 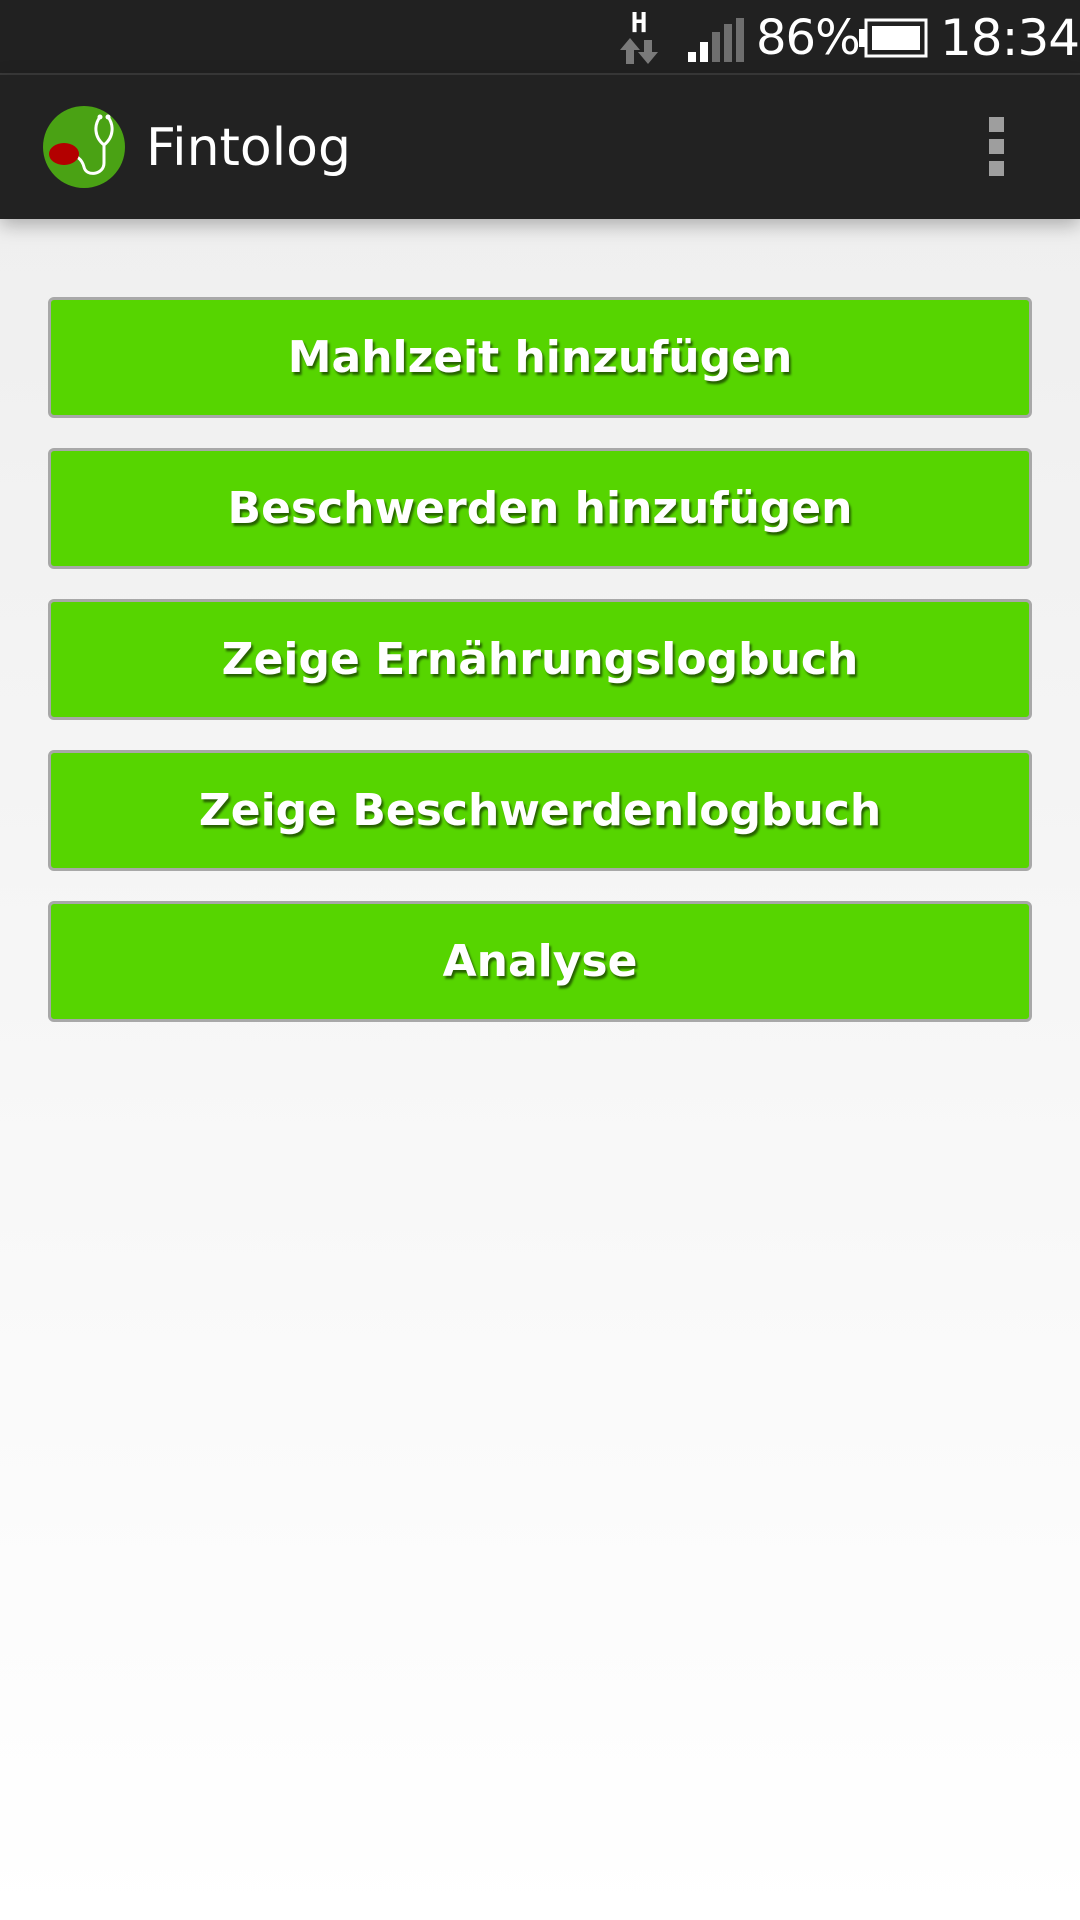 I want to click on stethoscope-logo-icon, so click(x=84, y=147).